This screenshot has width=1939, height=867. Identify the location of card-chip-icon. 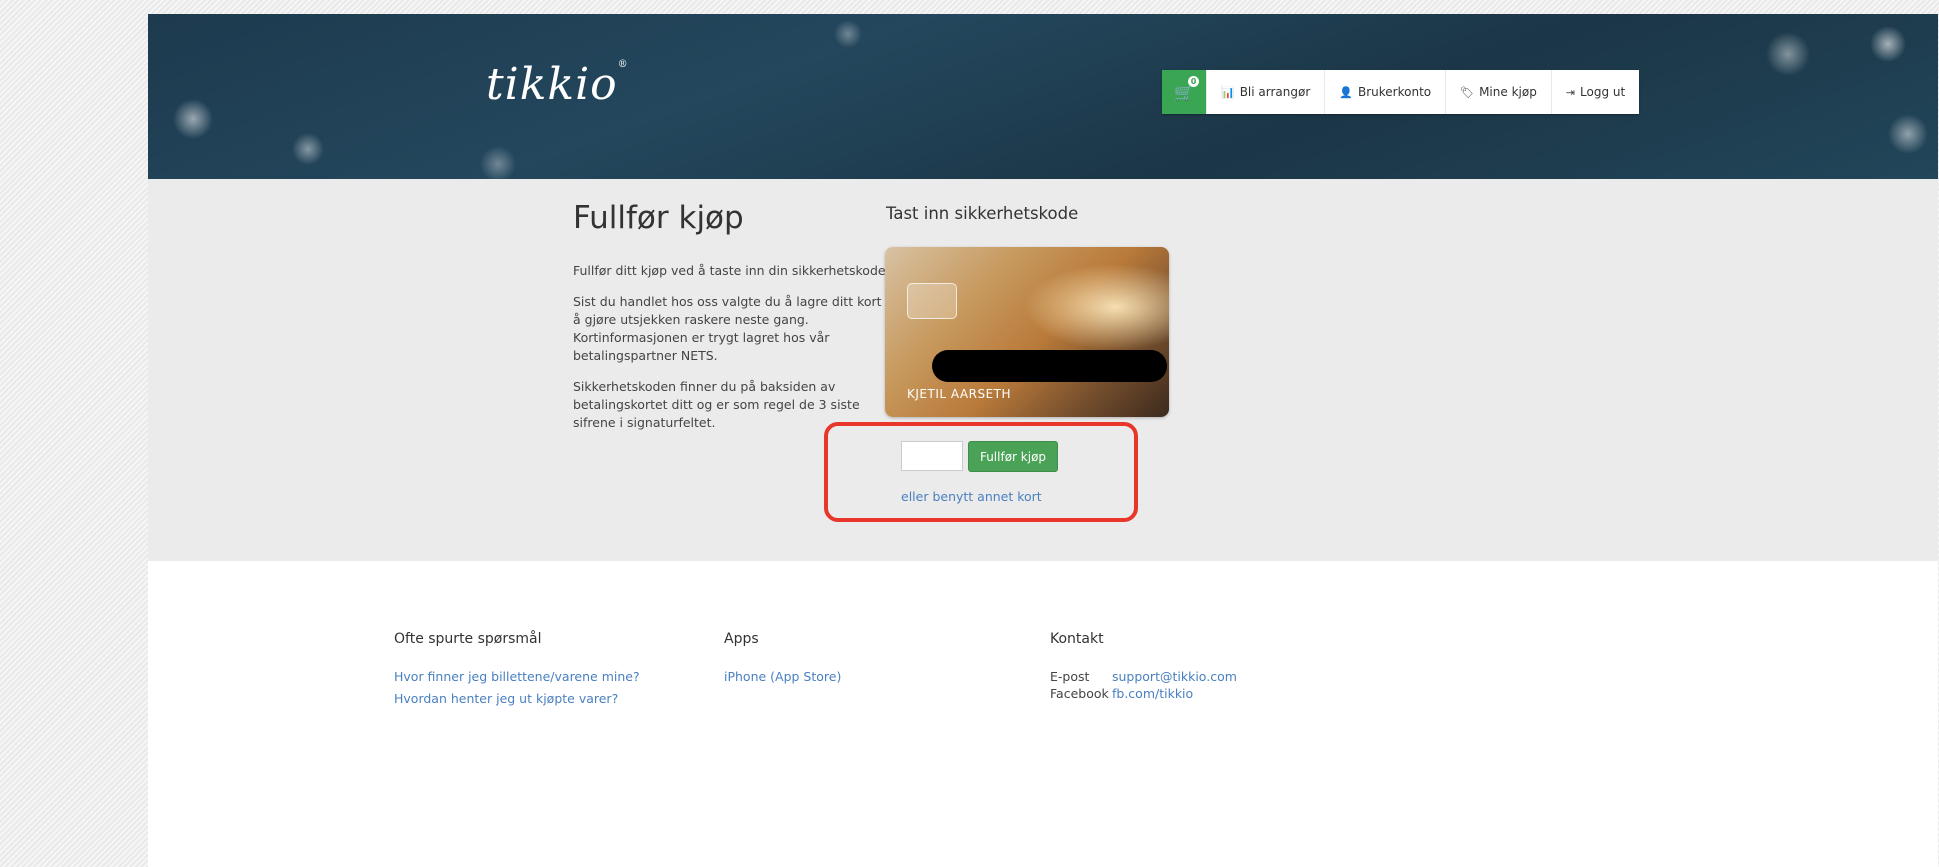
(932, 301).